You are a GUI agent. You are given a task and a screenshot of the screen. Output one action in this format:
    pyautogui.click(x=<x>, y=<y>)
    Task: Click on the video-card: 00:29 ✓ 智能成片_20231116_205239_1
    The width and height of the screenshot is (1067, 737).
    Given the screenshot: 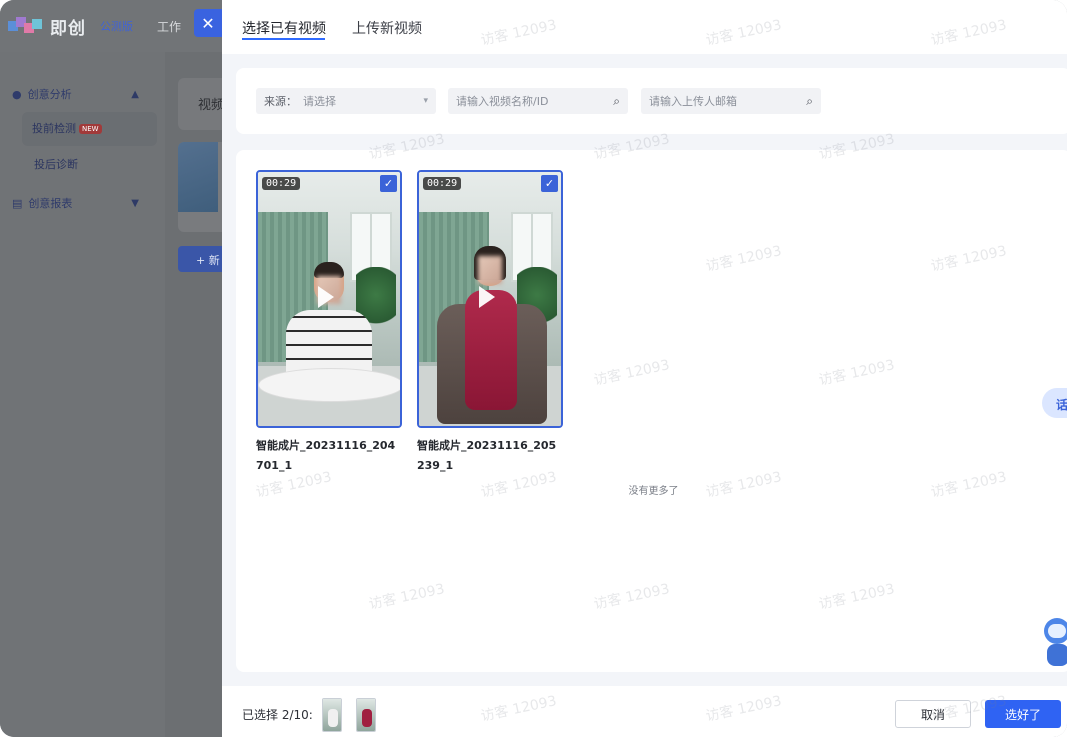 What is the action you would take?
    pyautogui.click(x=490, y=323)
    